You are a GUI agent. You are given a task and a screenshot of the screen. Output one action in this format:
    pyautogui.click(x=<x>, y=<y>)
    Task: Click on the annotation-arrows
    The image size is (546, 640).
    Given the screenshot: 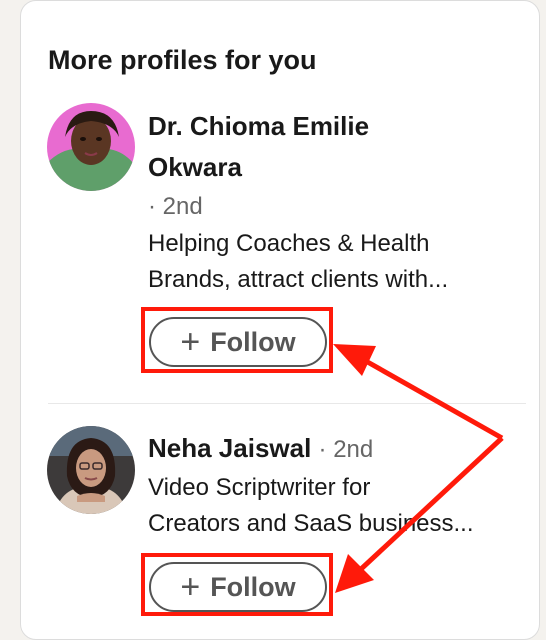 What is the action you would take?
    pyautogui.click(x=418, y=468)
    